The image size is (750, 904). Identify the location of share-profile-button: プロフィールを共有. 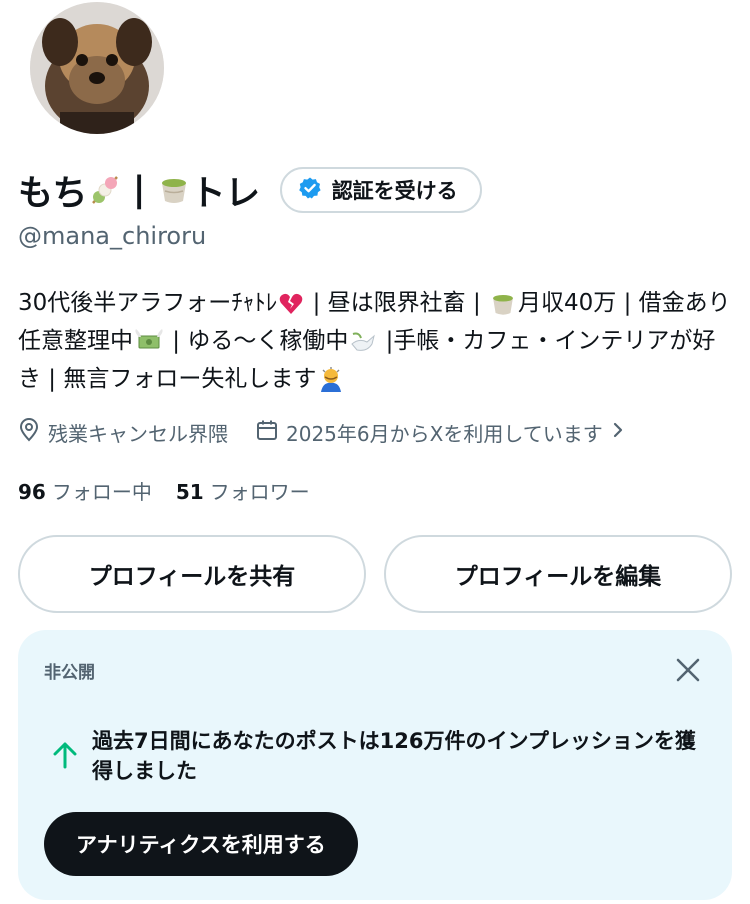
(192, 574).